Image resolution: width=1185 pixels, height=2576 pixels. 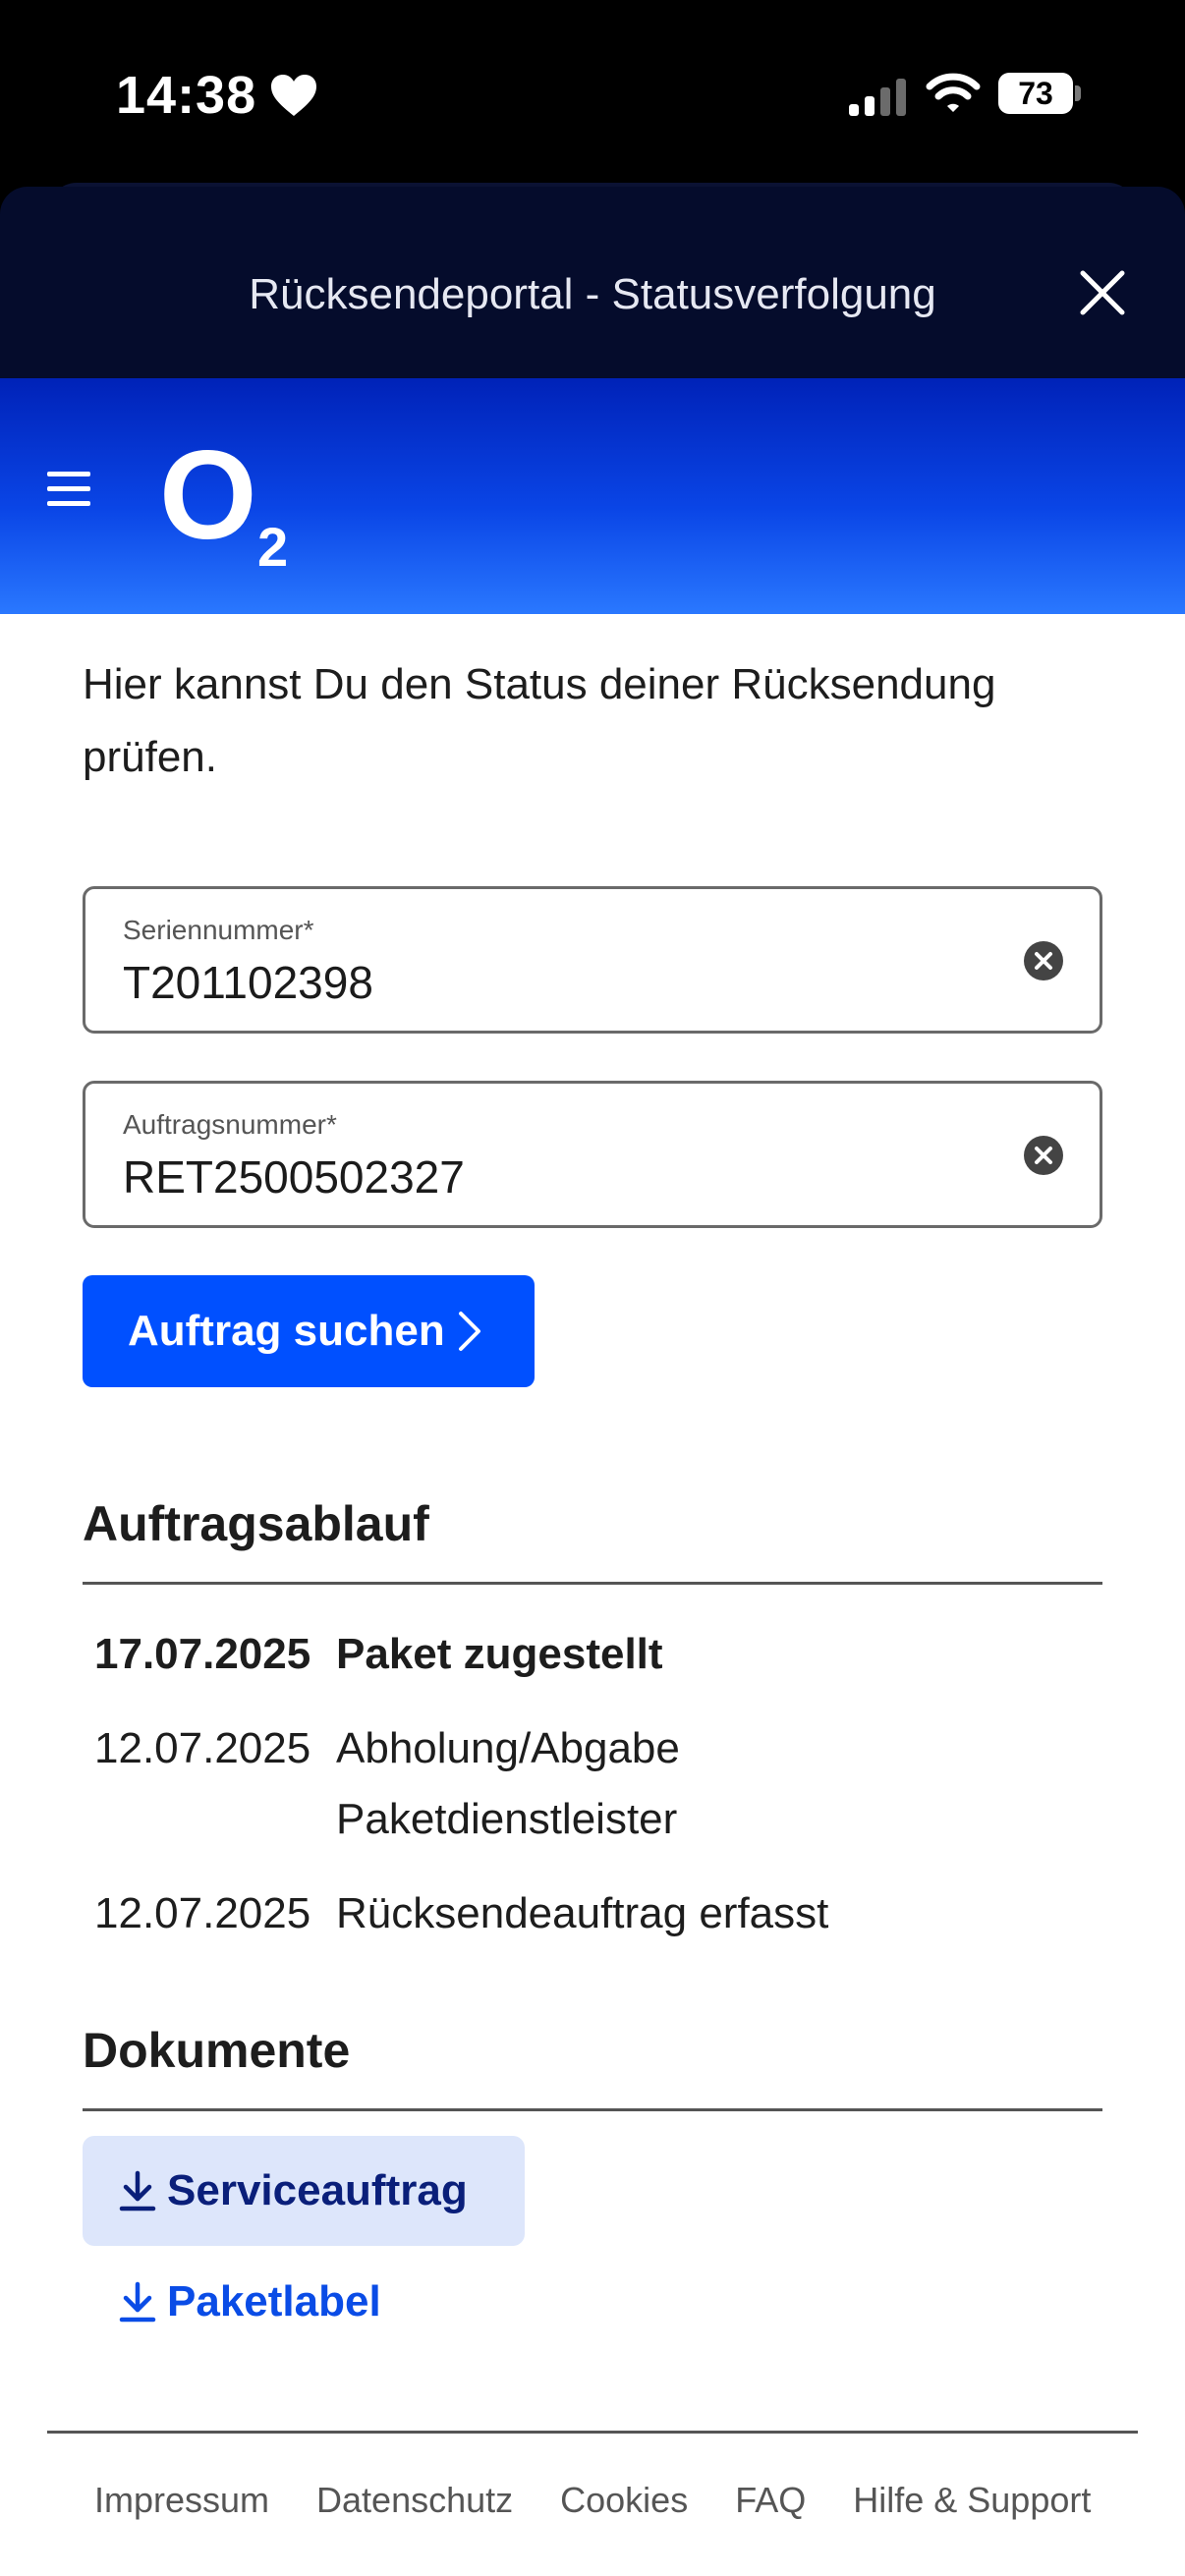 I want to click on download-serviceauftrag-link: Serviceauftrag, so click(x=304, y=2191).